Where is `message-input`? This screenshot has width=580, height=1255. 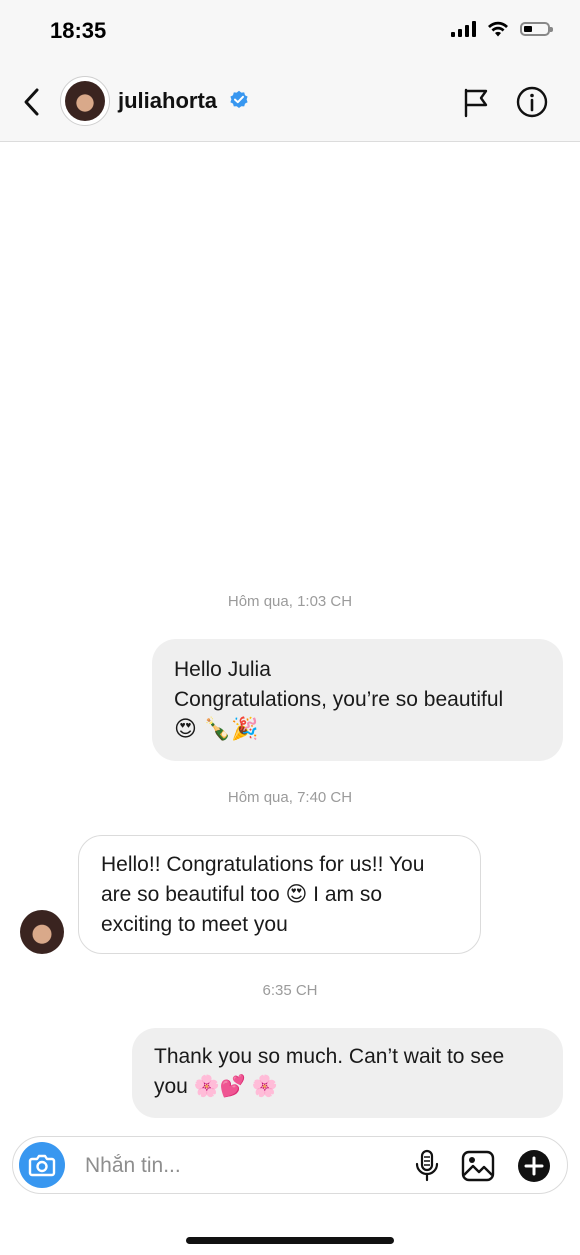 message-input is located at coordinates (235, 1166).